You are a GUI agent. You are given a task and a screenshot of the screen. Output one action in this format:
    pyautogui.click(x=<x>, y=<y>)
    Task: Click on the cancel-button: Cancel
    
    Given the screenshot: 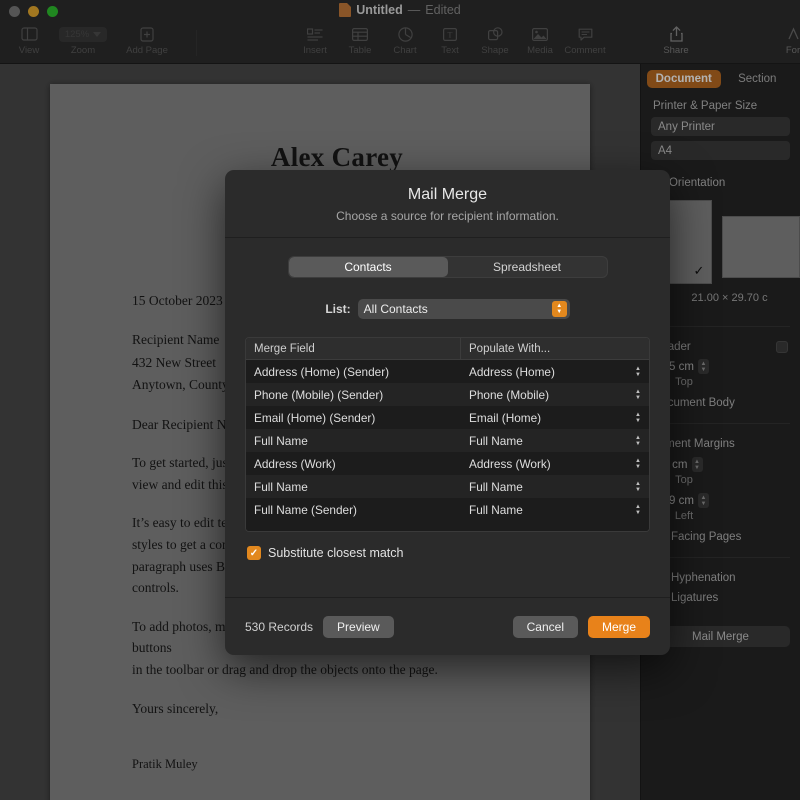 What is the action you would take?
    pyautogui.click(x=545, y=626)
    